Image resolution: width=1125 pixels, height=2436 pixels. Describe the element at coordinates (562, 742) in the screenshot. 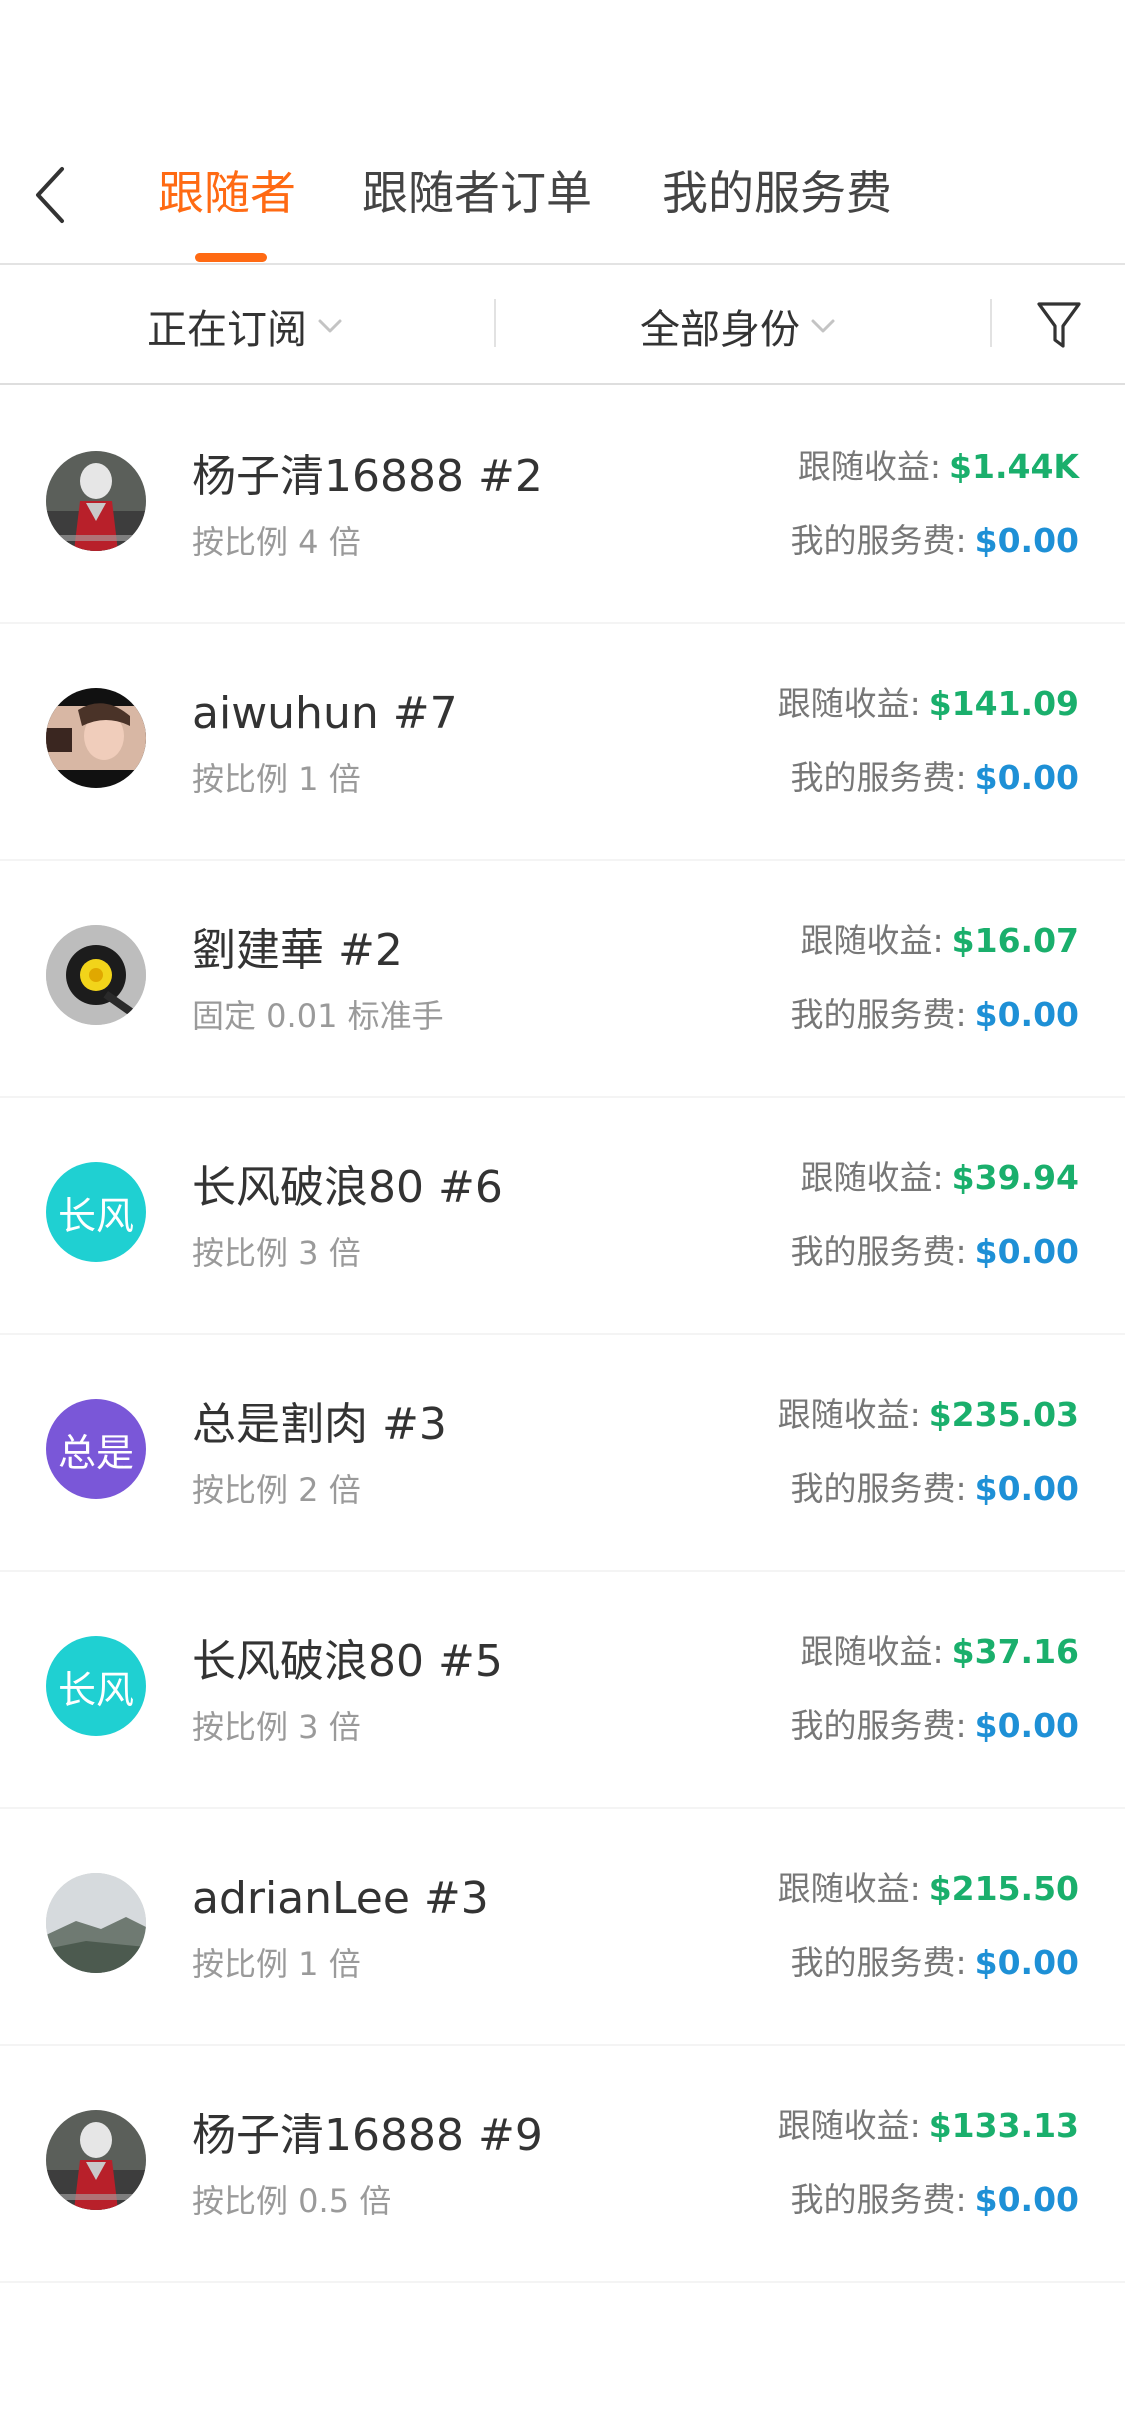

I see `follower-row: aiwuhun #7 按比例 1 倍 跟随收益: $141.09 我的服务费: $0.00` at that location.